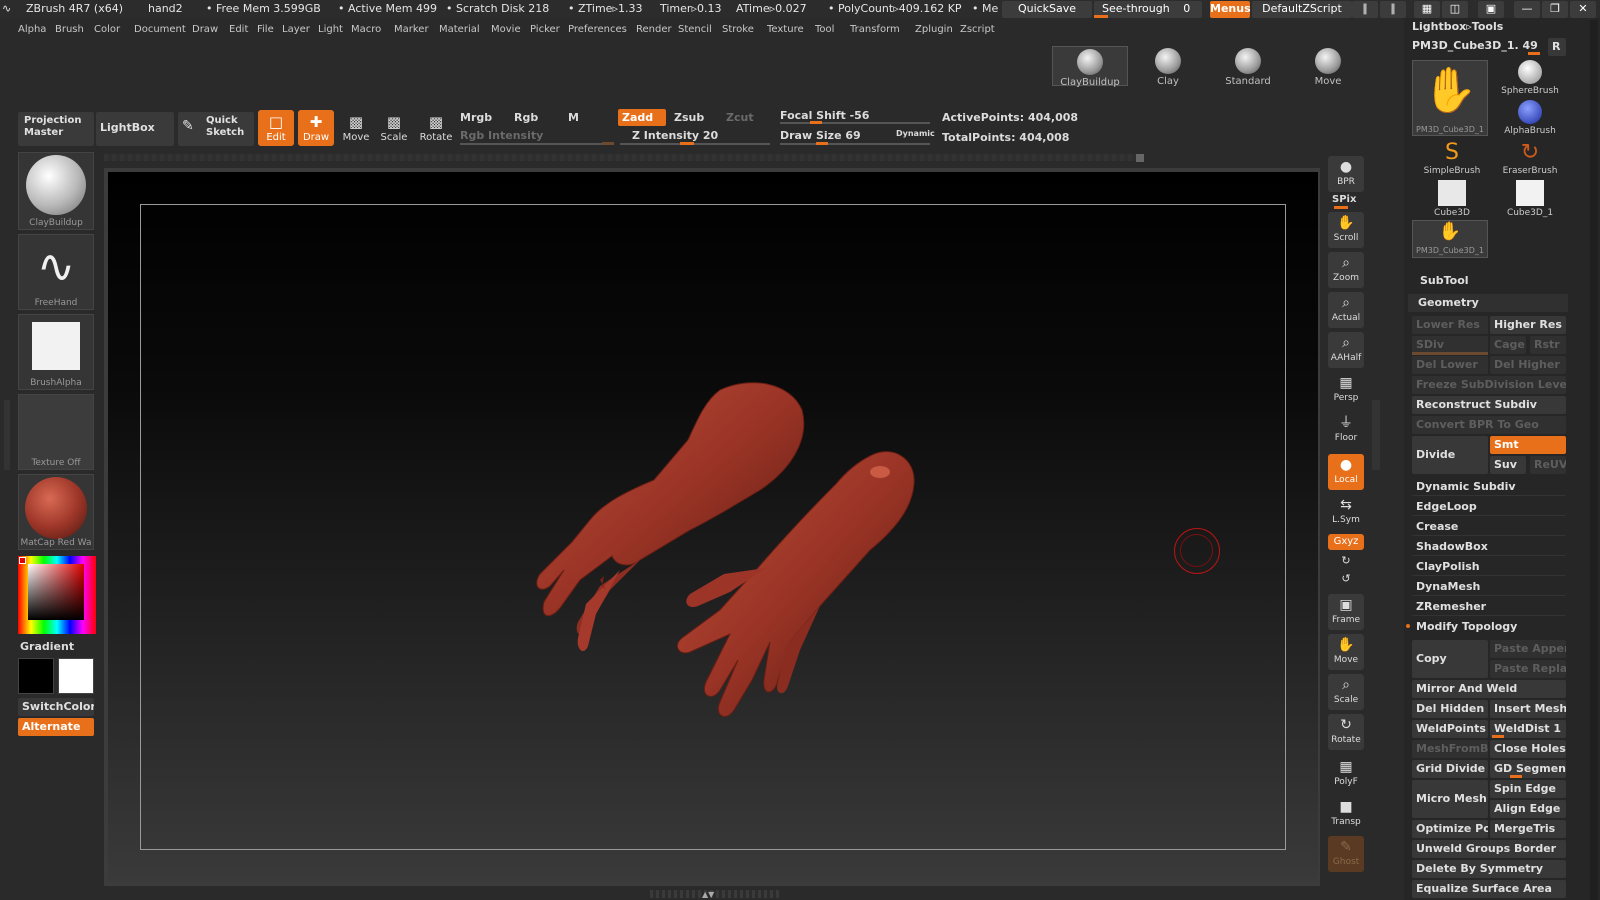 The image size is (1600, 900). What do you see at coordinates (1528, 365) in the screenshot?
I see `del-higher-button: Del Higher` at bounding box center [1528, 365].